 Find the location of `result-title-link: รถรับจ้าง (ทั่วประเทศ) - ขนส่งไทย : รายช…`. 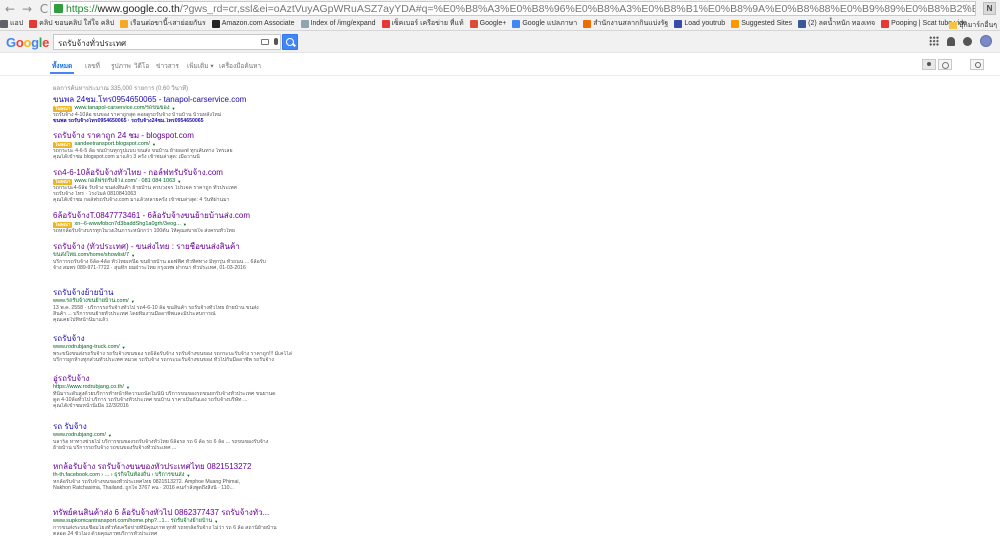

result-title-link: รถรับจ้าง (ทั่วประเทศ) - ขนส่งไทย : รายช… is located at coordinates (173, 247).